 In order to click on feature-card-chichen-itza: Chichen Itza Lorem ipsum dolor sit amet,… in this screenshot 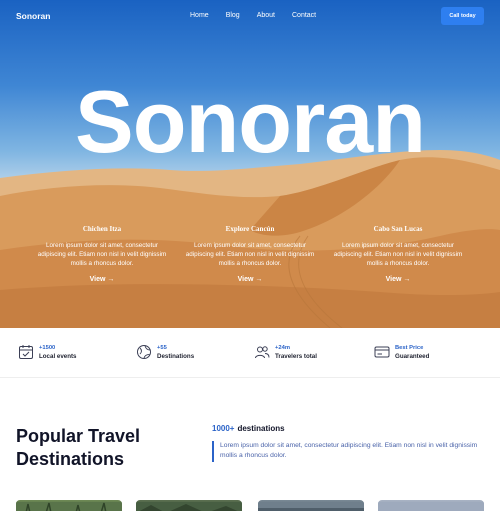, I will do `click(102, 255)`.